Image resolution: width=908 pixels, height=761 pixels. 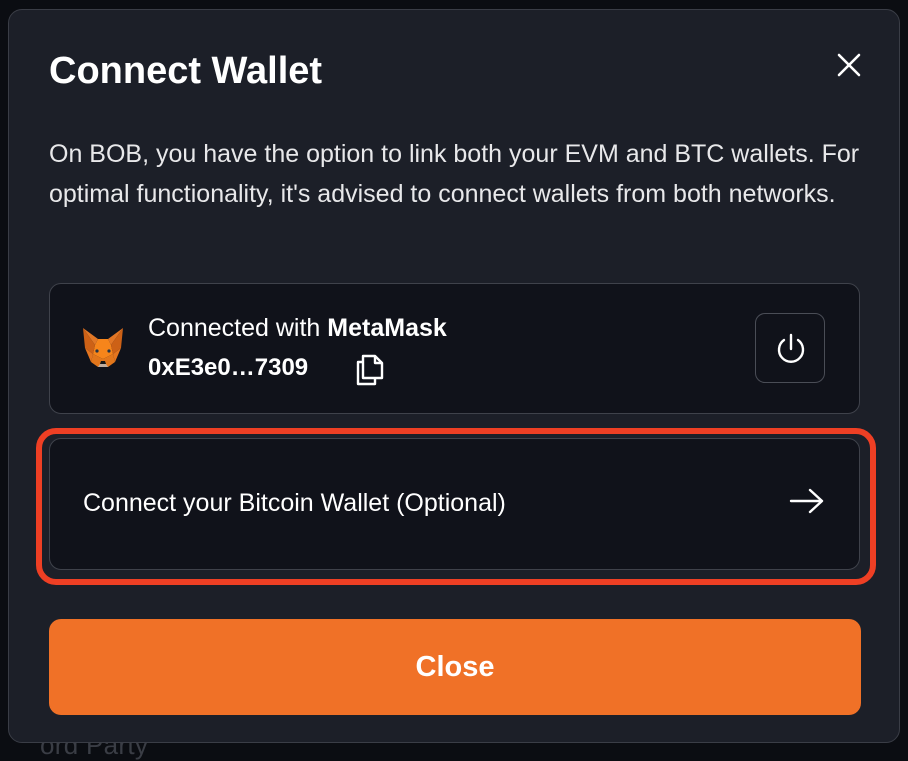 What do you see at coordinates (186, 71) in the screenshot?
I see `modal-title: Connect Wallet` at bounding box center [186, 71].